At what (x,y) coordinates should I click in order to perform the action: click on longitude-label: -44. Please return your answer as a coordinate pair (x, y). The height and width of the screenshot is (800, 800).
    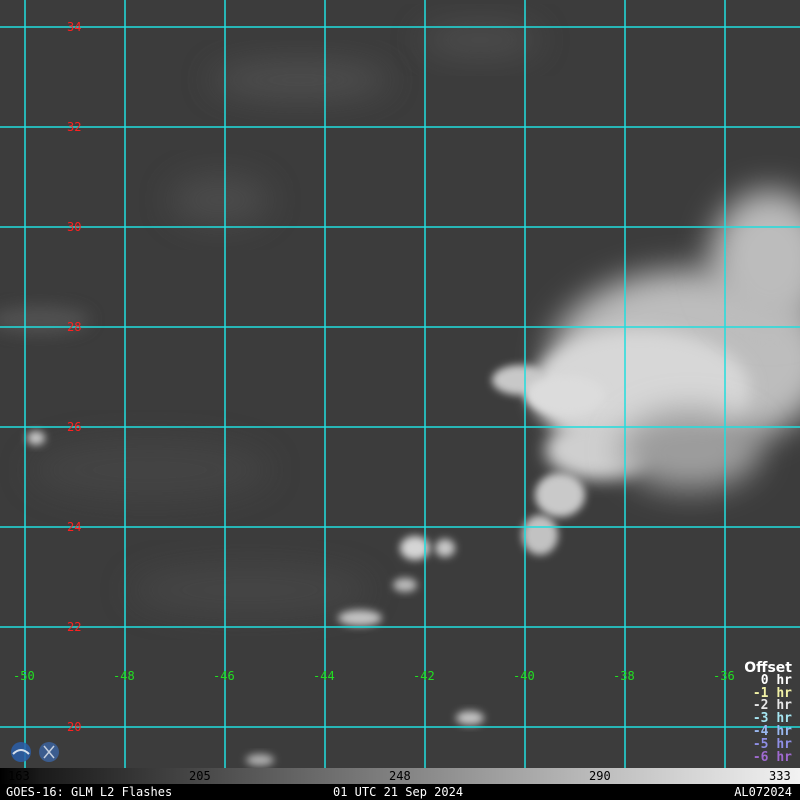
    Looking at the image, I should click on (324, 676).